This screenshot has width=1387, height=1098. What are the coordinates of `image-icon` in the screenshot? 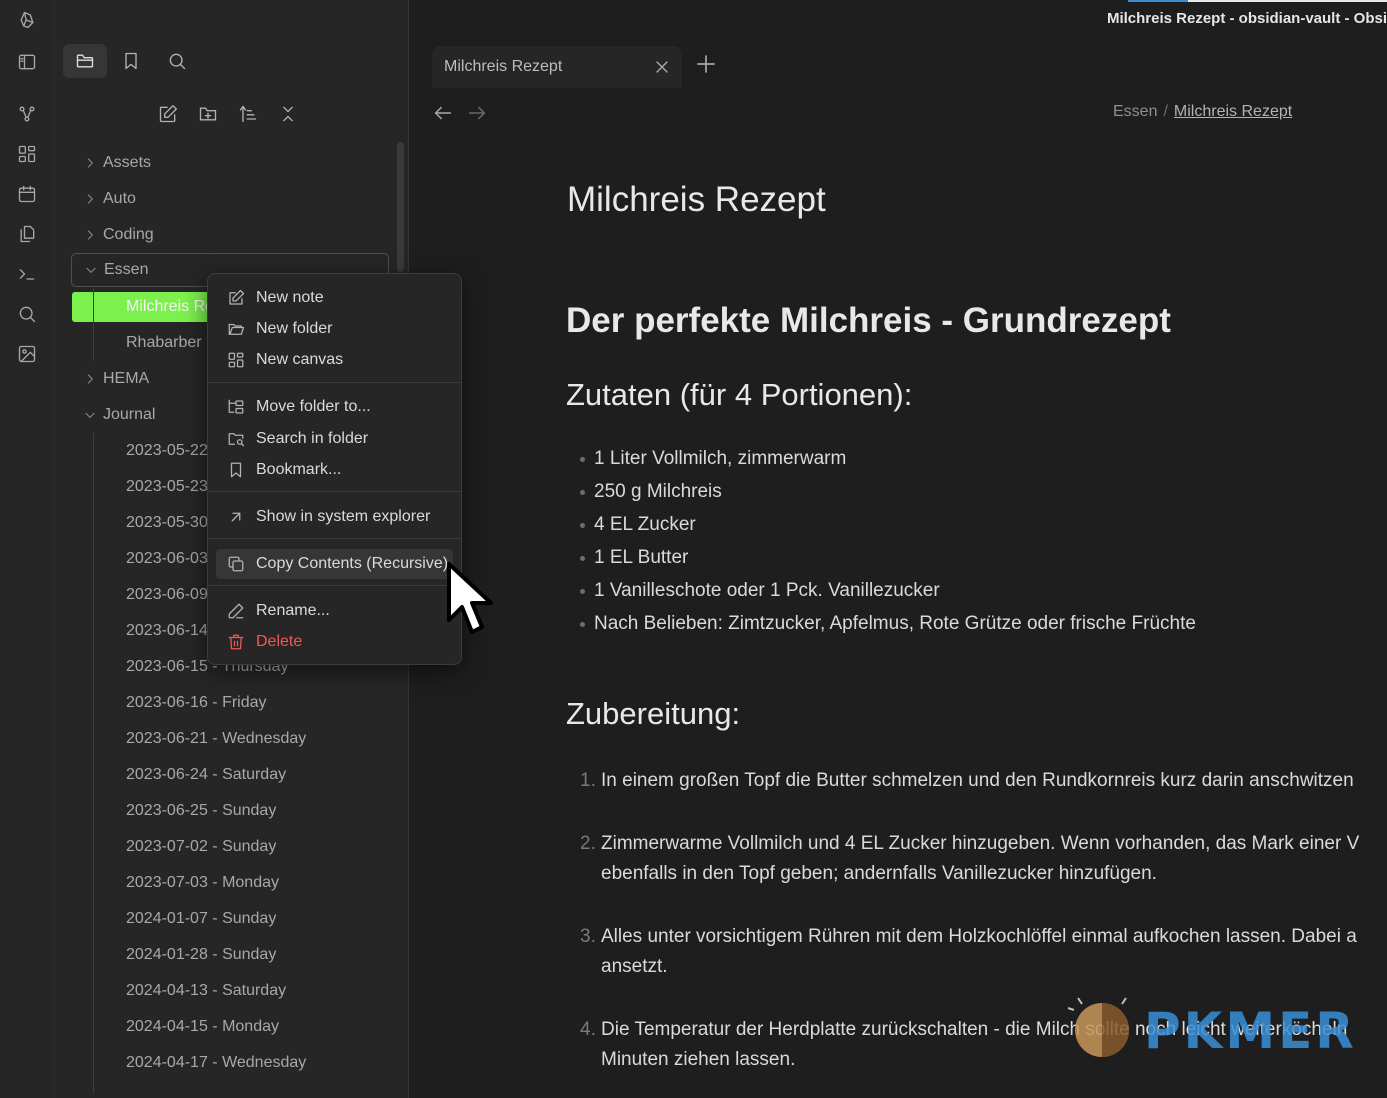 It's located at (27, 354).